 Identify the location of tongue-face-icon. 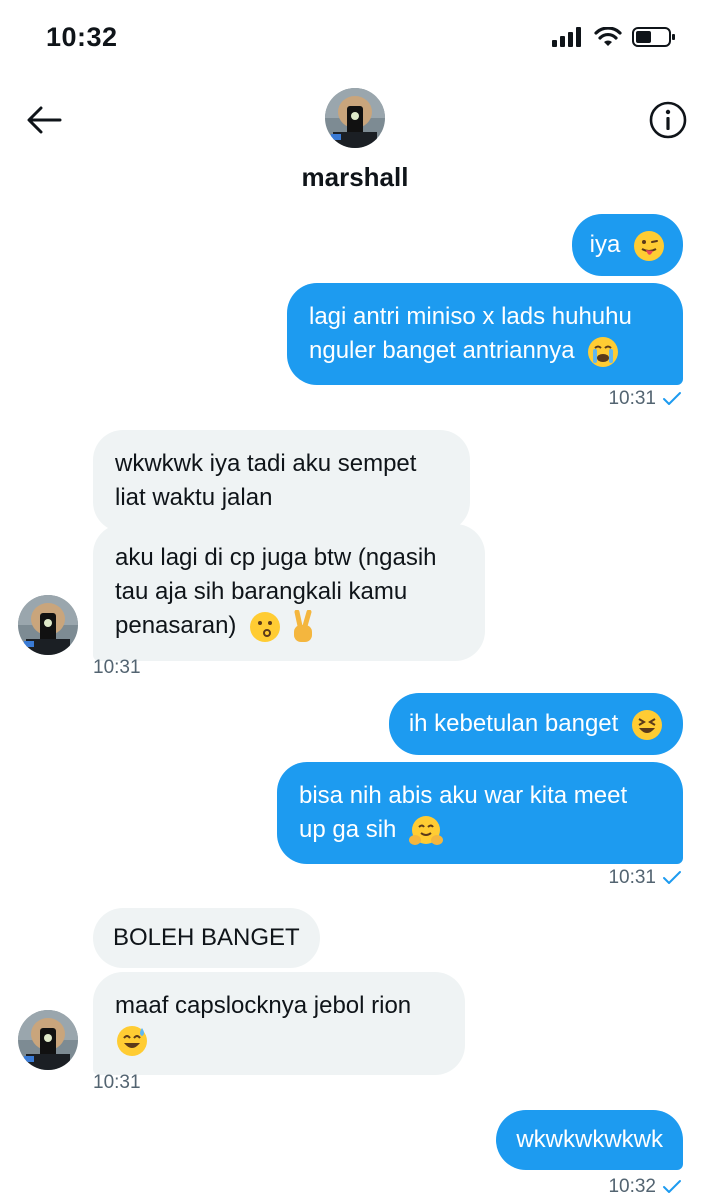
(649, 245).